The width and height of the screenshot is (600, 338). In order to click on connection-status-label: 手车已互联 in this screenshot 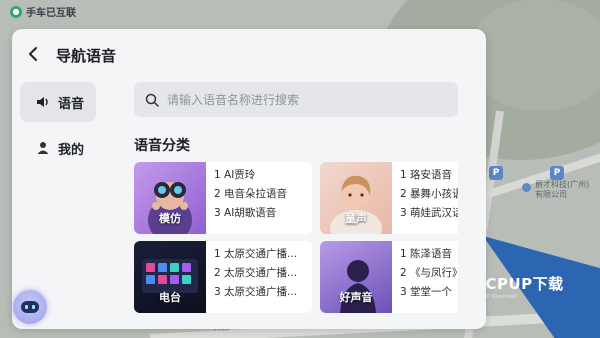, I will do `click(51, 13)`.